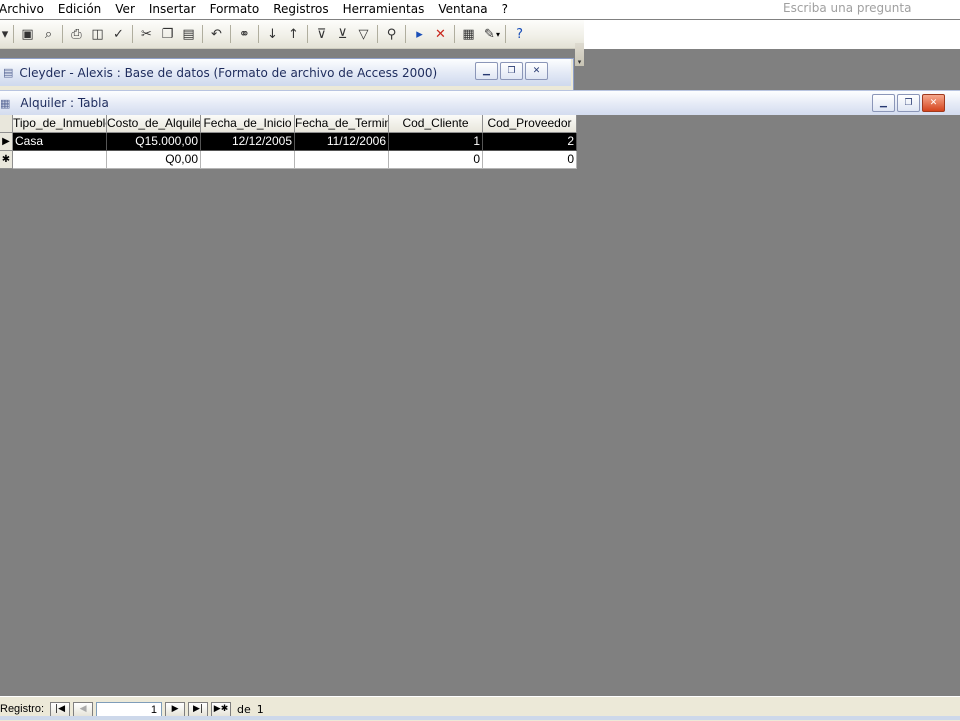 This screenshot has height=721, width=960. I want to click on apply-filter-icon: ▽, so click(363, 34).